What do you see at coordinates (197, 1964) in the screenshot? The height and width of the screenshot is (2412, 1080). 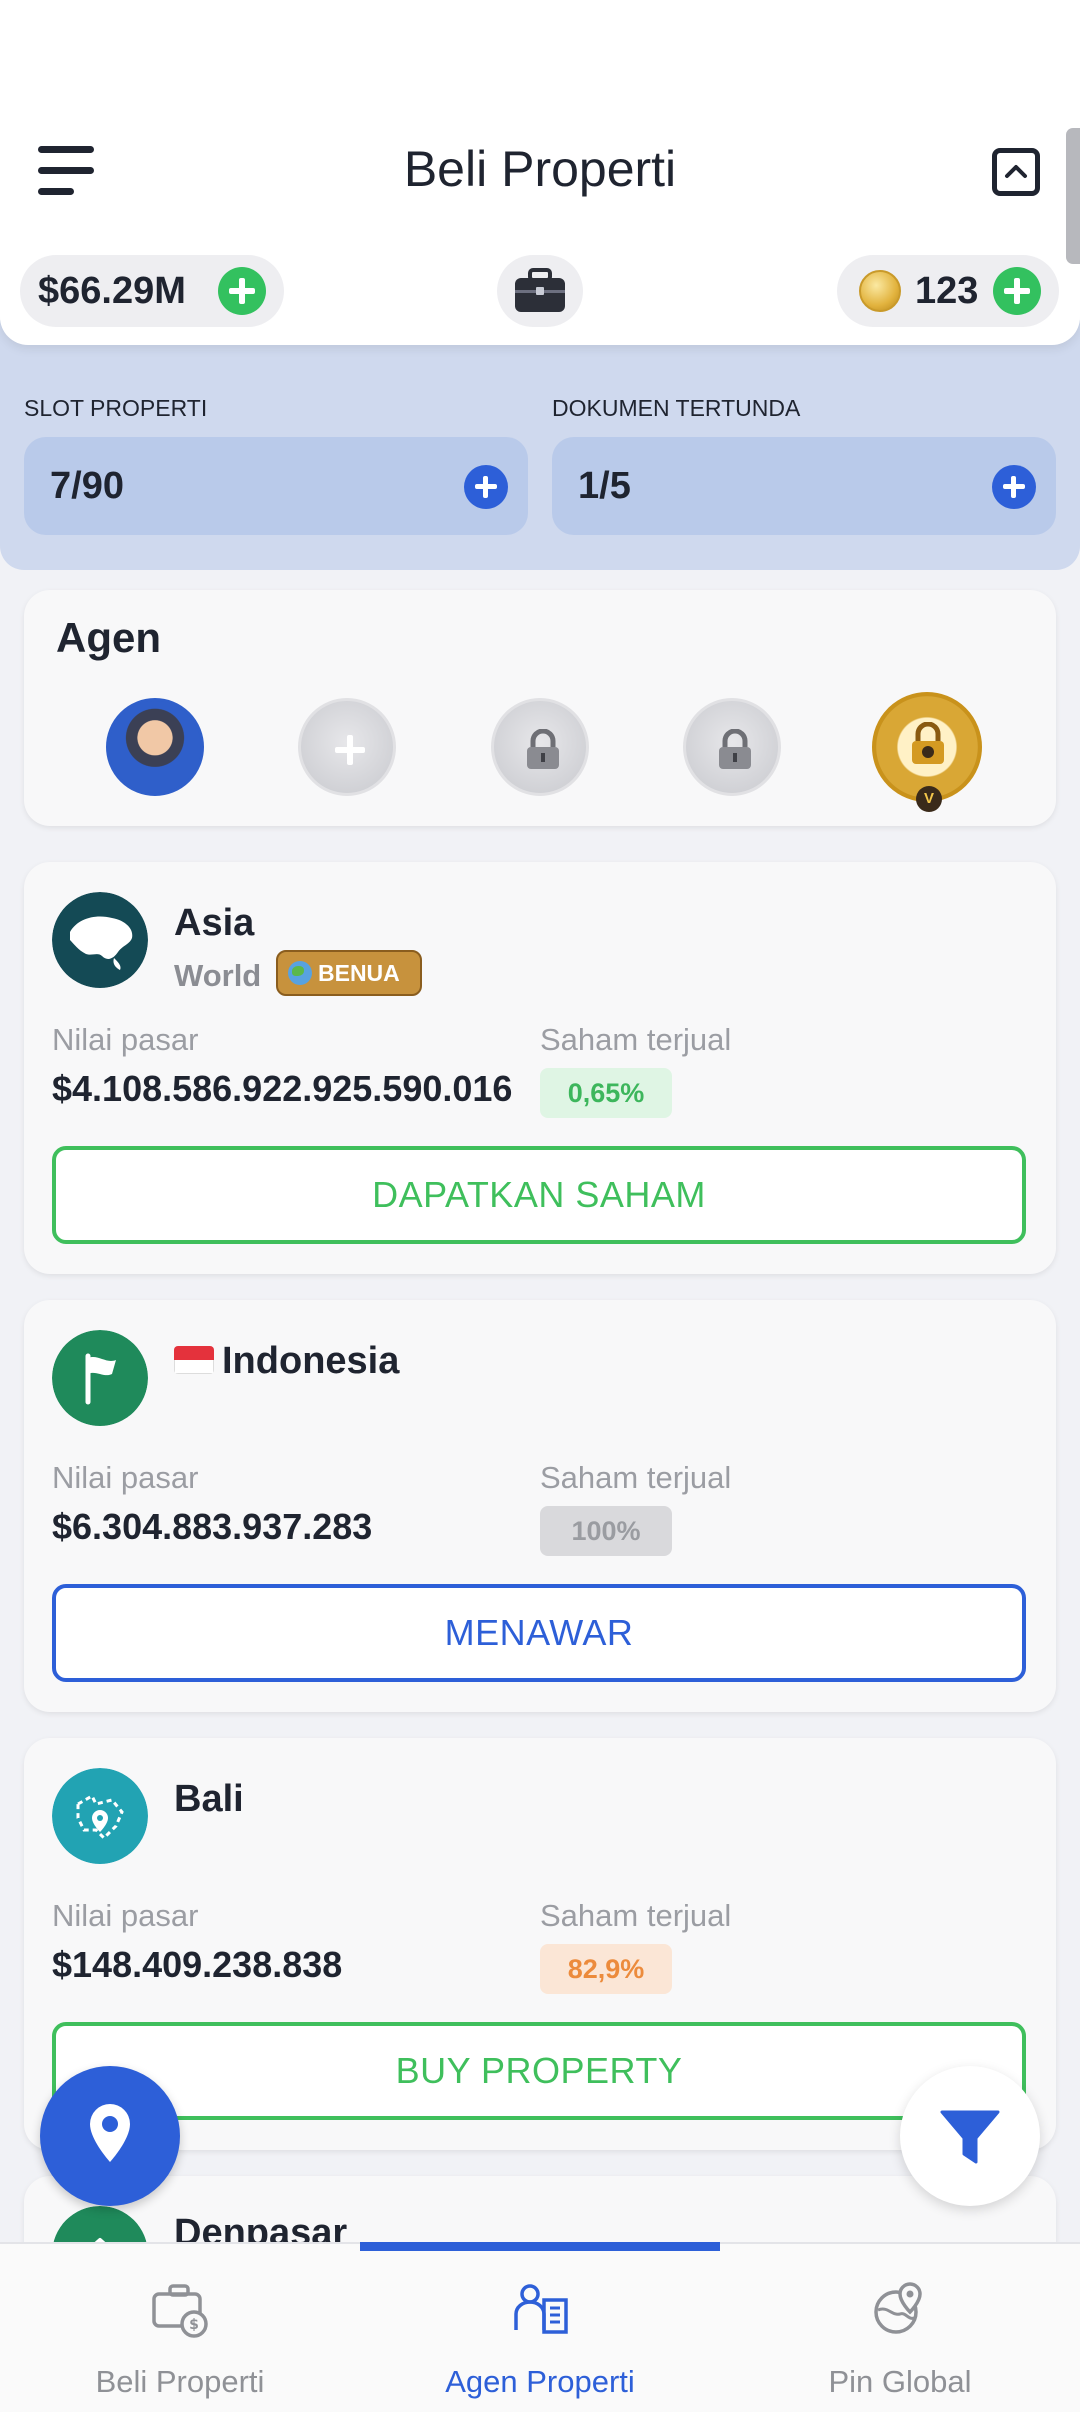 I see `market-value: $148.409.238.838` at bounding box center [197, 1964].